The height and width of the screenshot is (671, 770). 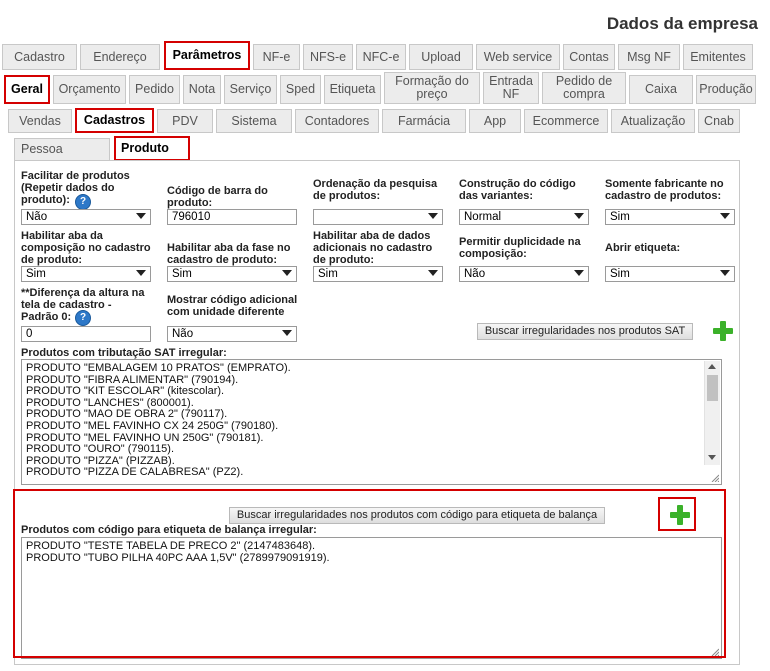 I want to click on tab-nfse: NFS-e, so click(x=328, y=57).